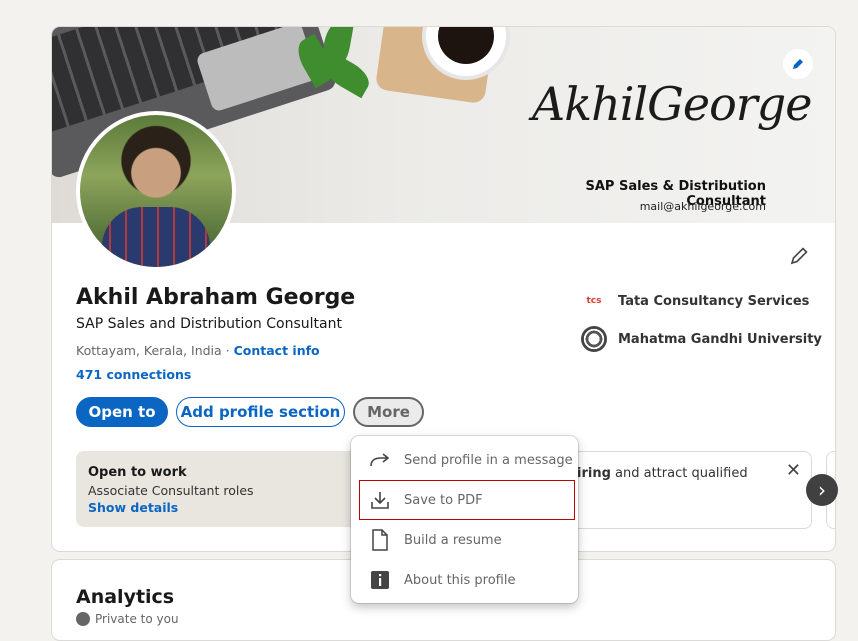 The height and width of the screenshot is (641, 858). Describe the element at coordinates (171, 490) in the screenshot. I see `open-to-work-subtitle: Associate Consultant roles` at that location.